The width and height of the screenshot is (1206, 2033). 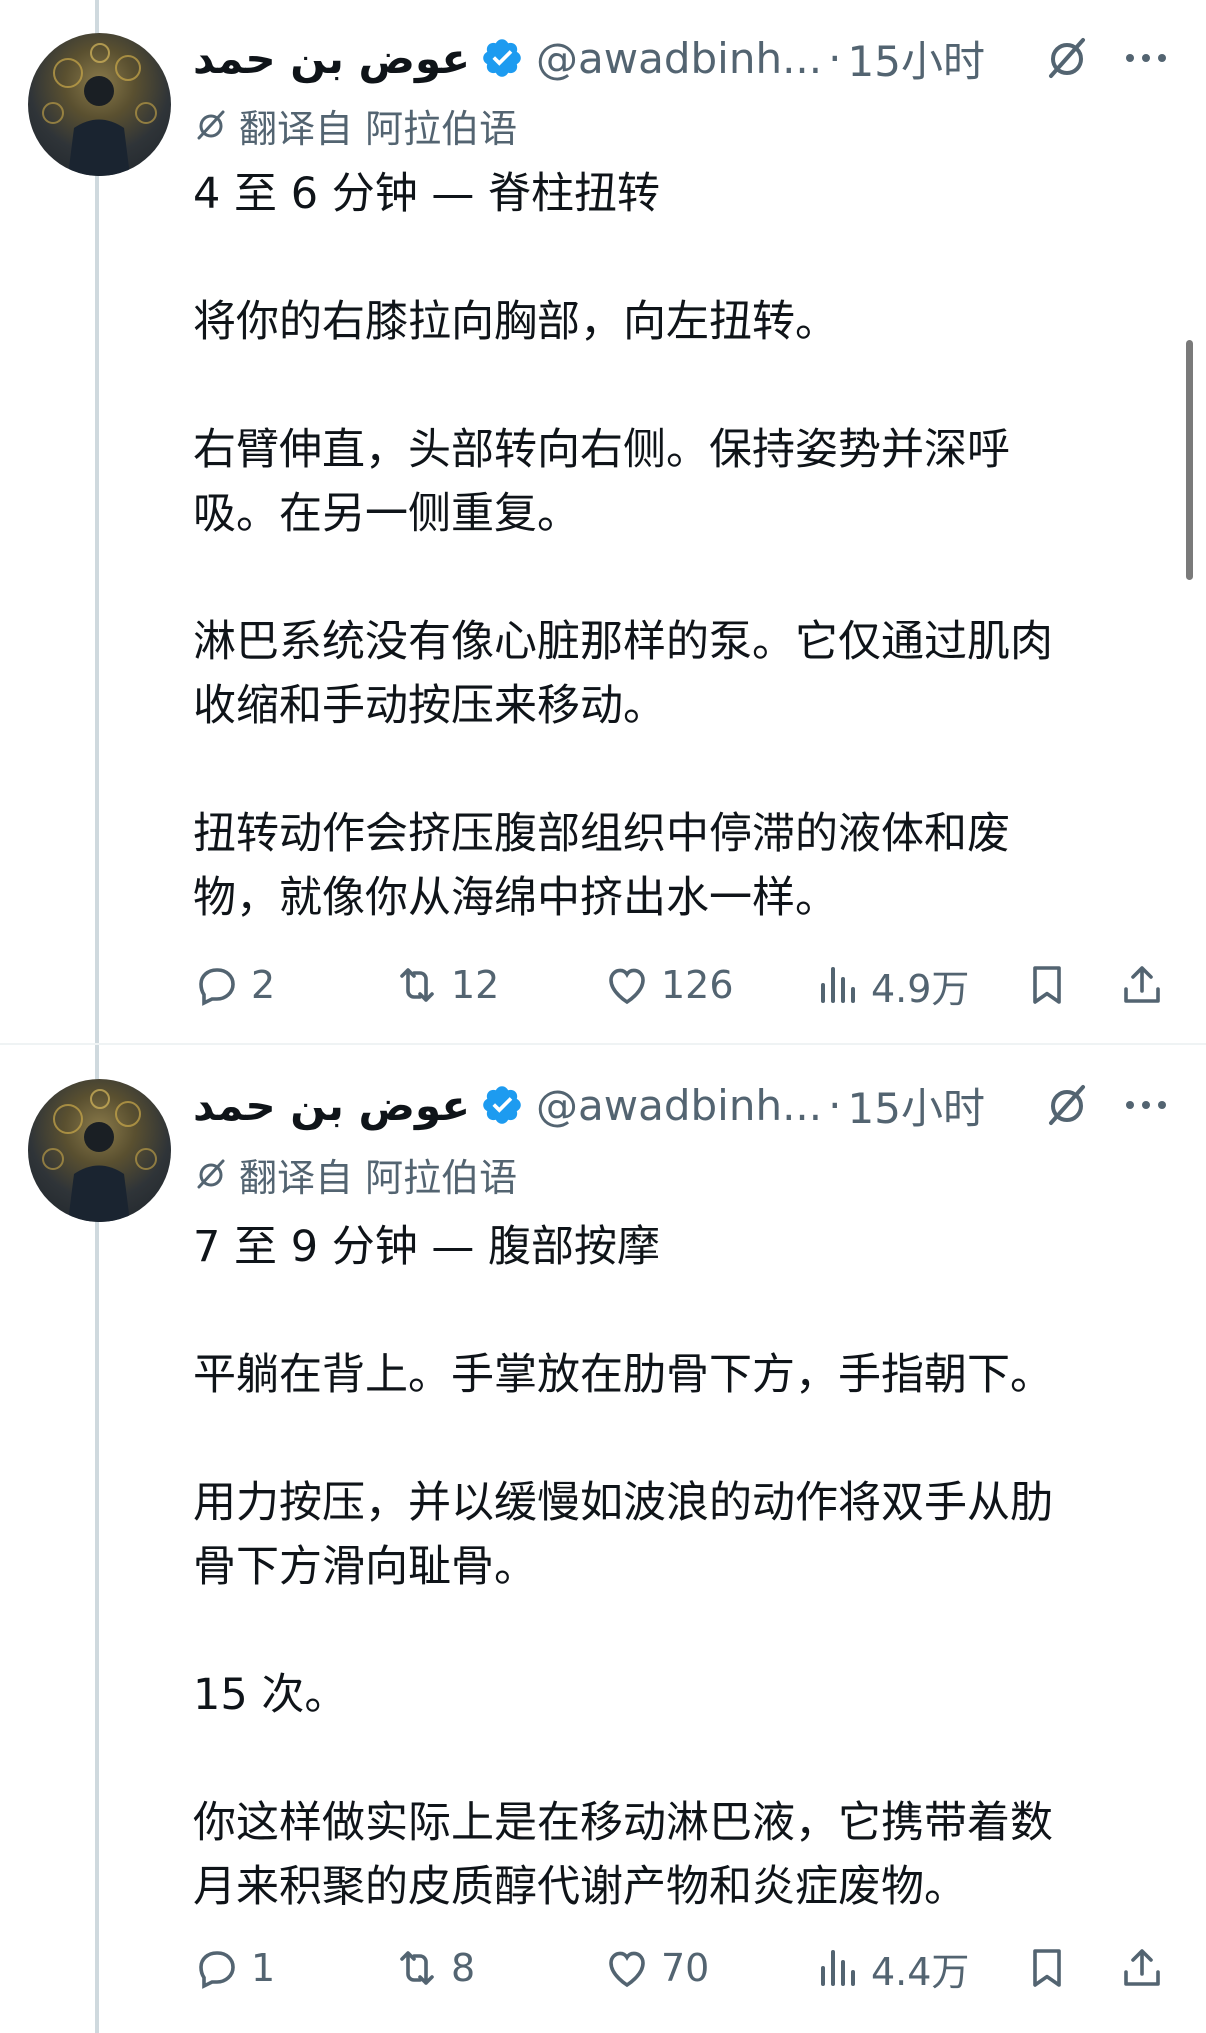 I want to click on reply-button: 1, so click(x=234, y=1968).